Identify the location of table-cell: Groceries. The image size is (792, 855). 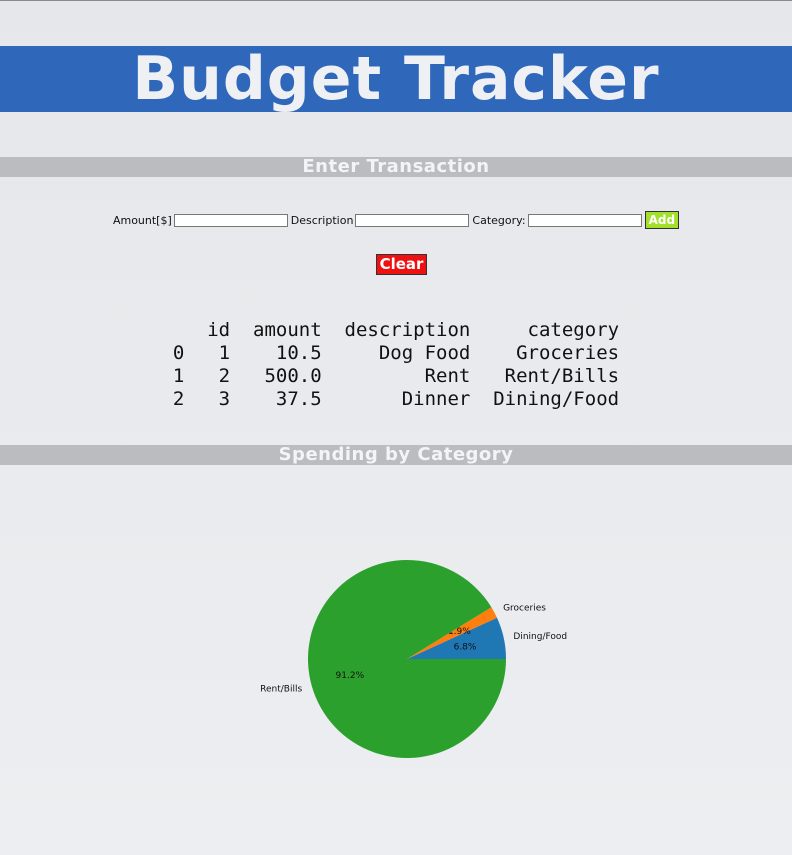
(545, 353).